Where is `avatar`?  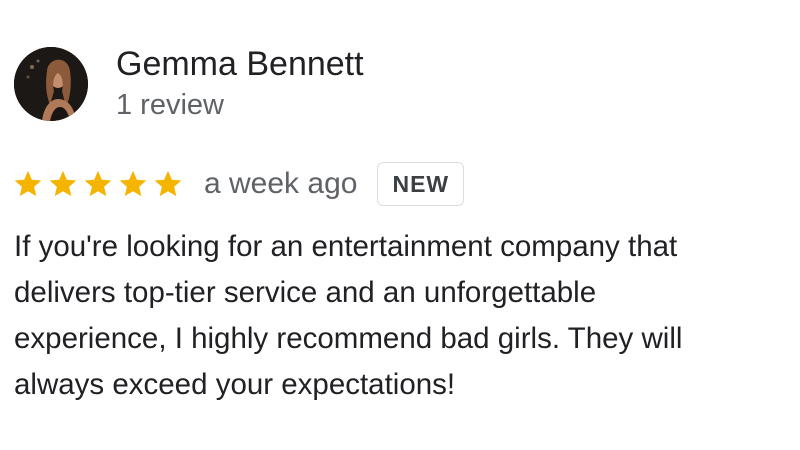
avatar is located at coordinates (51, 84).